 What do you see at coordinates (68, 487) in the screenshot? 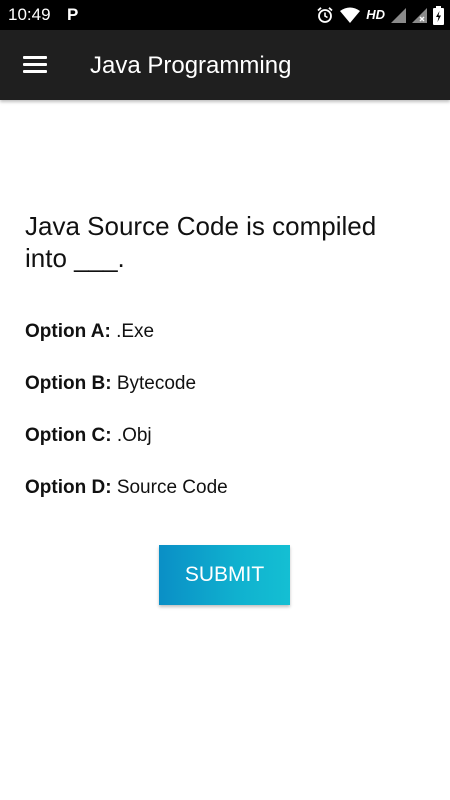
I see `option-d-key: Option D:` at bounding box center [68, 487].